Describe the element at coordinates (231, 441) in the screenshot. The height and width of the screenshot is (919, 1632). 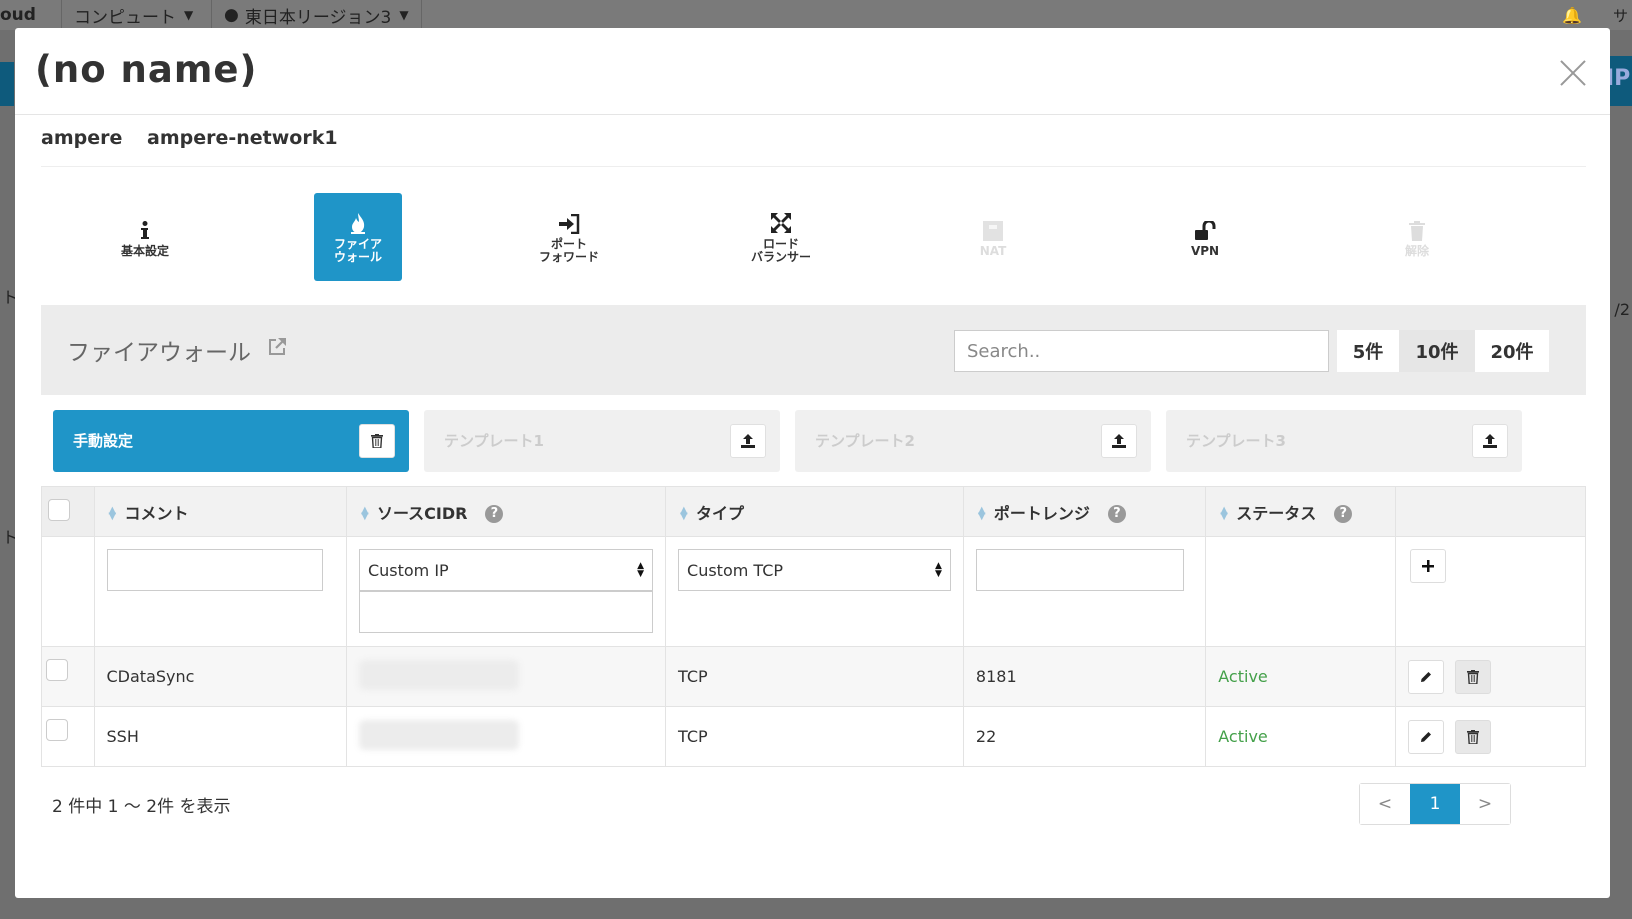
I see `template-manual: 手動設定` at that location.